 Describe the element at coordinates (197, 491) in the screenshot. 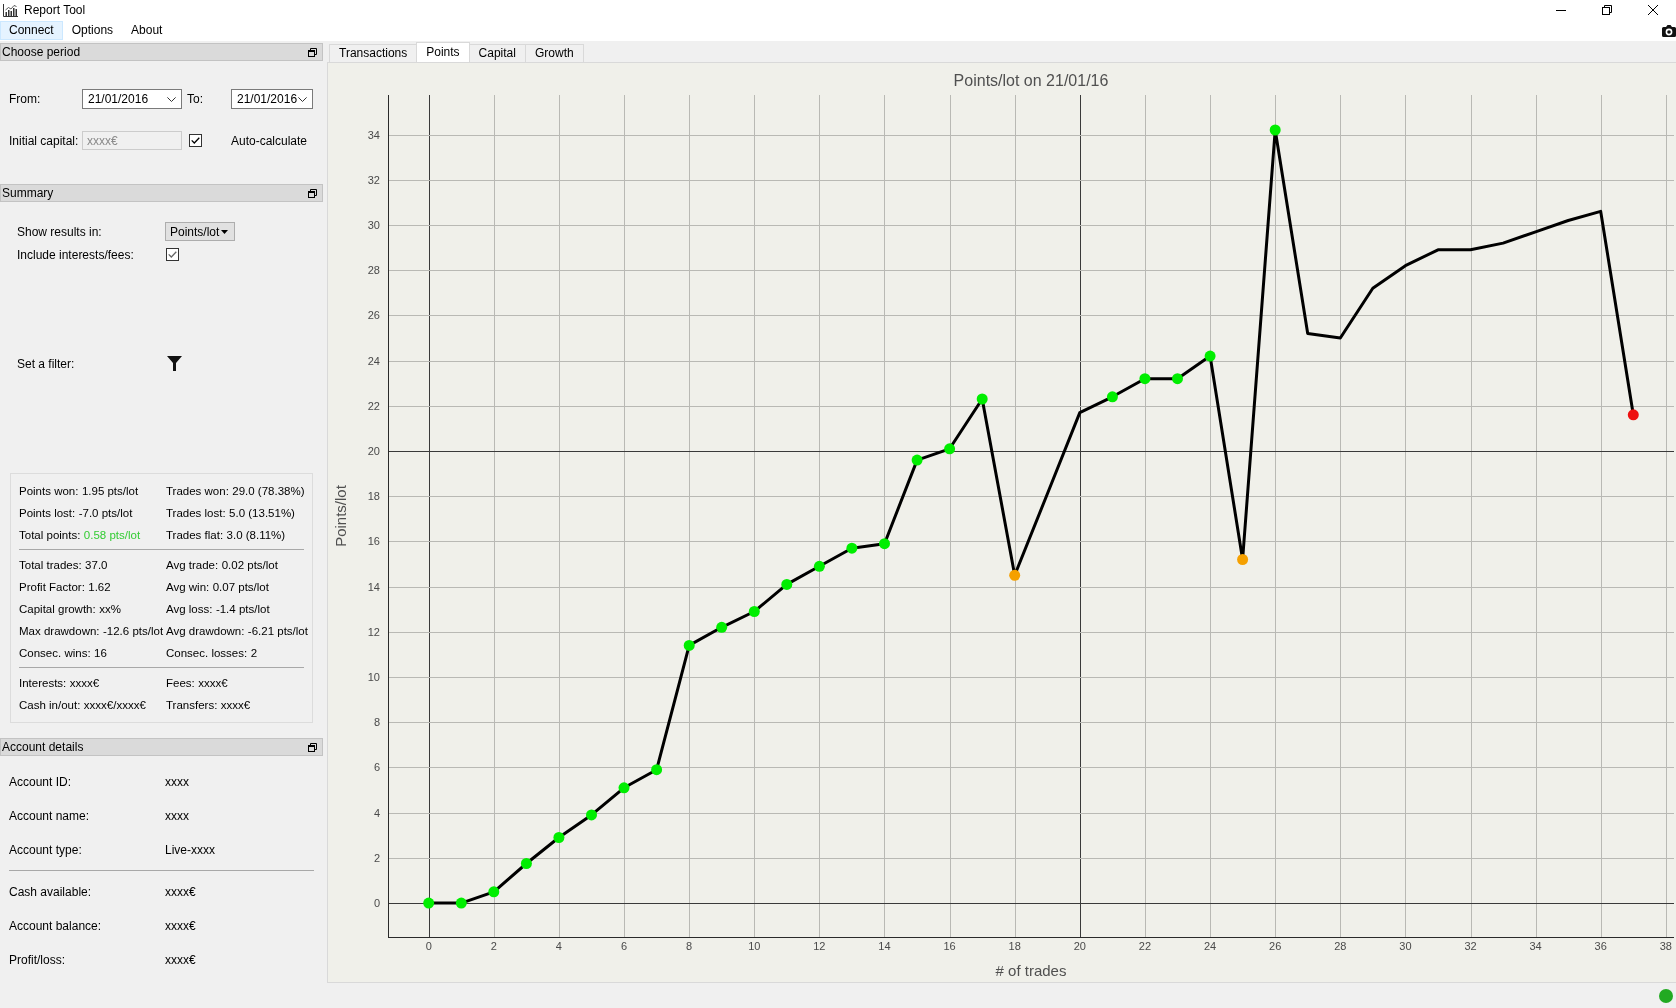

I see `stat-label: Trades won:` at that location.